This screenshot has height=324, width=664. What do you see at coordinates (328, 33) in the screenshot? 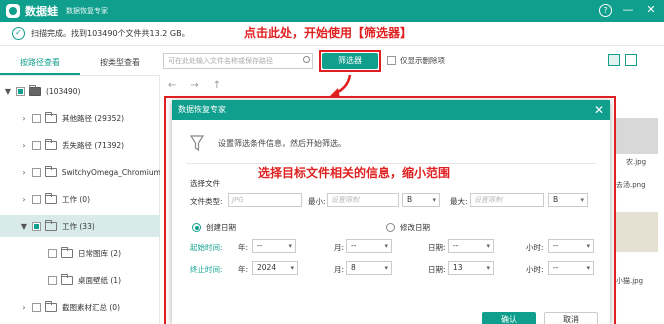
I see `annotation-top-text: 点击此处，开始使用【筛选器】` at bounding box center [328, 33].